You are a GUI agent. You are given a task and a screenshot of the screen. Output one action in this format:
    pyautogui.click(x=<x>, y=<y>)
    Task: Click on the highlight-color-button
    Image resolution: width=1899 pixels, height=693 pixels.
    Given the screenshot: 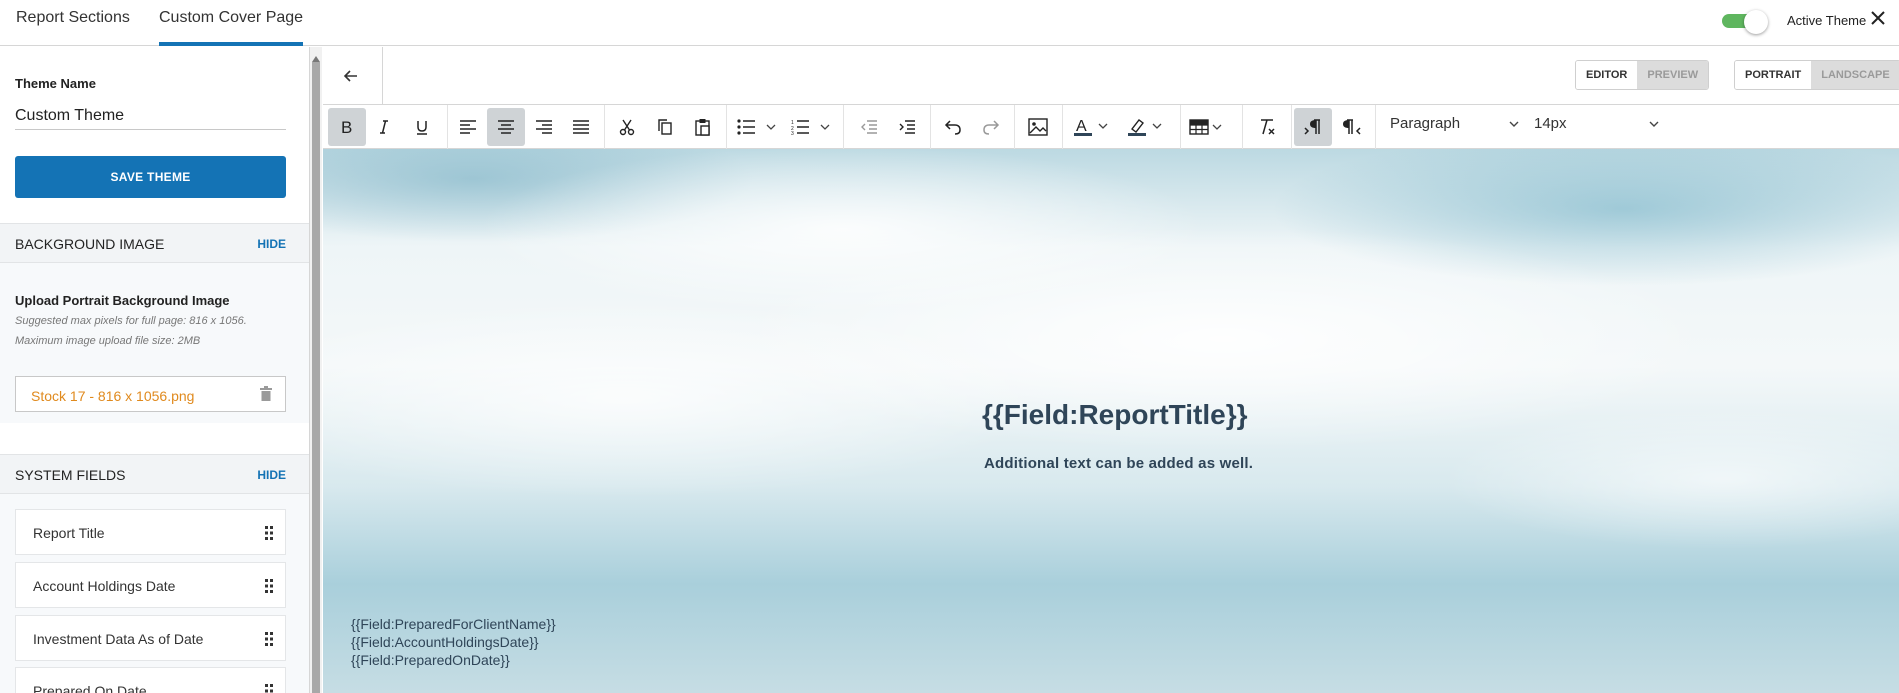 What is the action you would take?
    pyautogui.click(x=1149, y=127)
    